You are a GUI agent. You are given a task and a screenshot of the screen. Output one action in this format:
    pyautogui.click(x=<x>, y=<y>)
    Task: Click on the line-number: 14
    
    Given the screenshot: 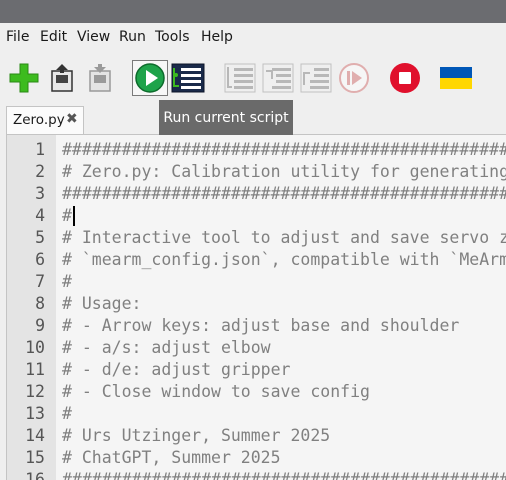 What is the action you would take?
    pyautogui.click(x=35, y=435)
    